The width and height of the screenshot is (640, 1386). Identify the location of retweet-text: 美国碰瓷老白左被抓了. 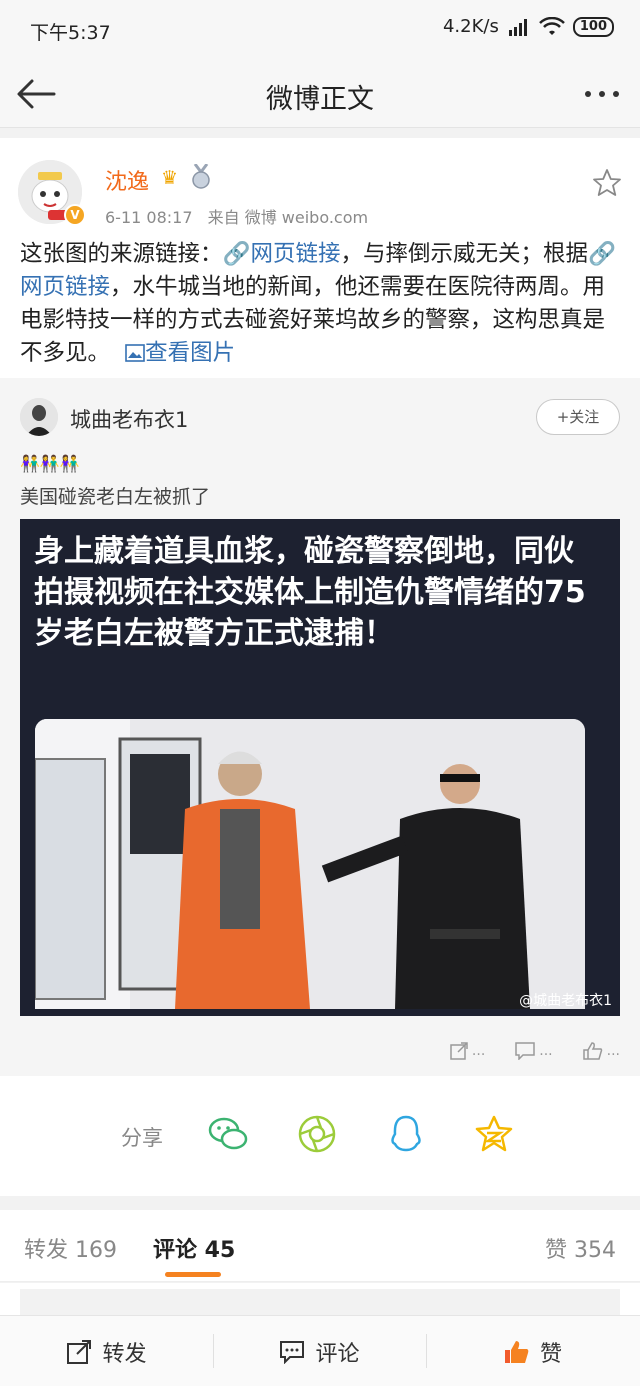
(115, 497).